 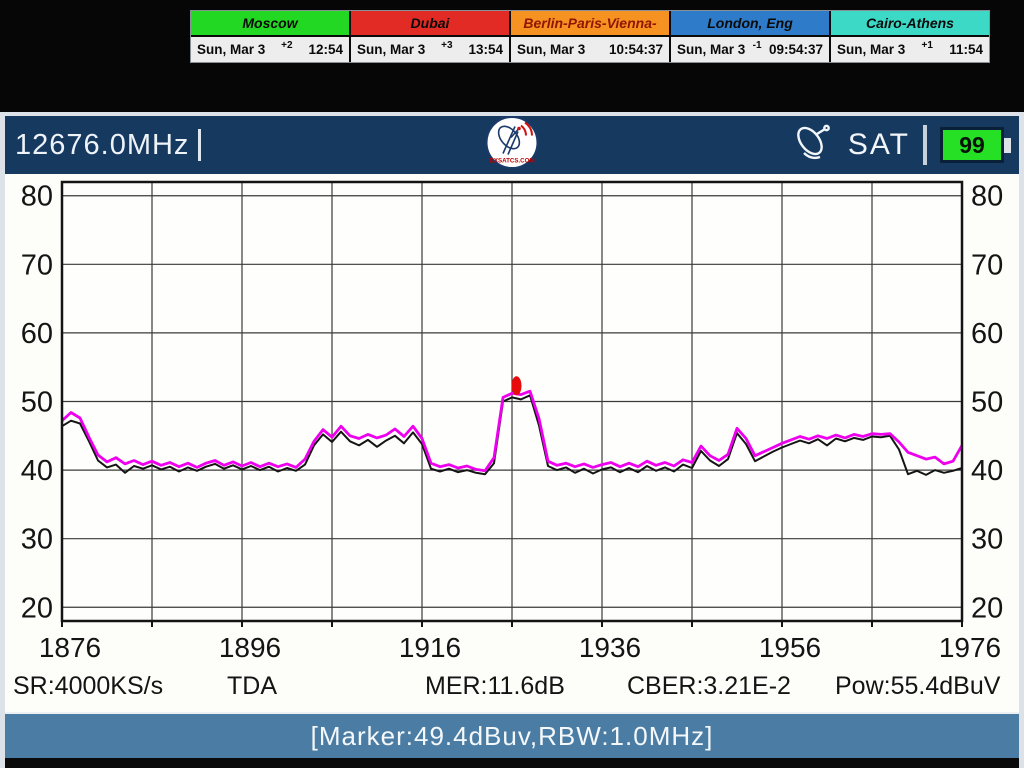 What do you see at coordinates (37, 197) in the screenshot?
I see `y-axis-label-left: 80` at bounding box center [37, 197].